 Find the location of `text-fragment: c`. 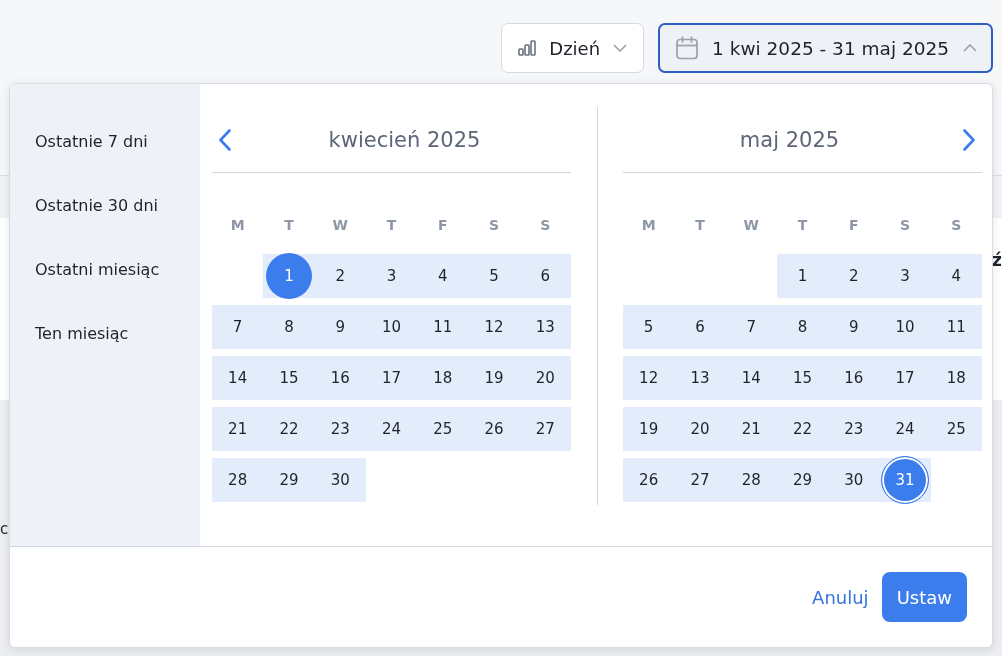

text-fragment: c is located at coordinates (4, 529).